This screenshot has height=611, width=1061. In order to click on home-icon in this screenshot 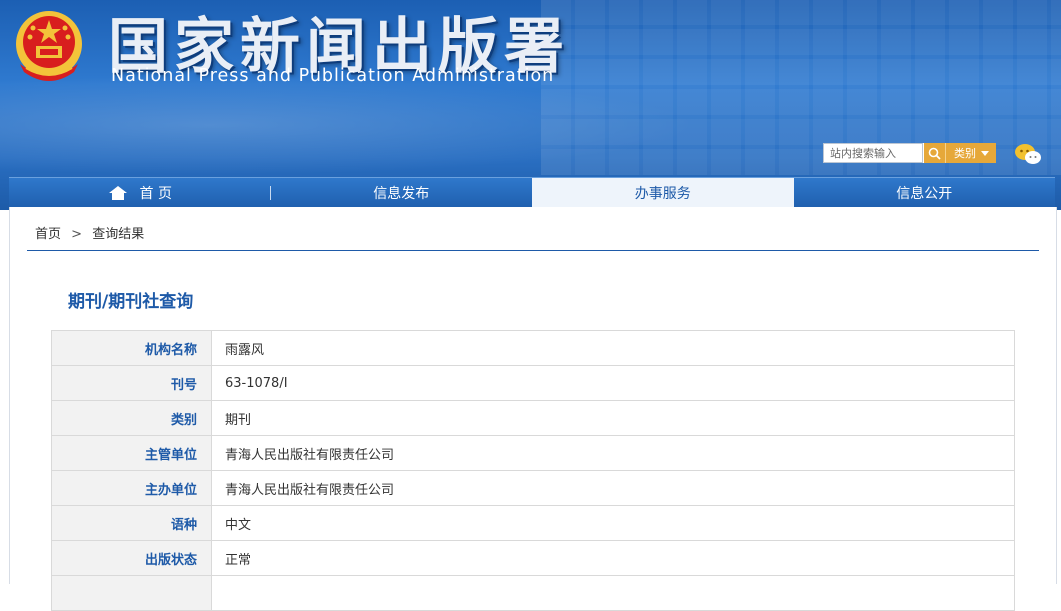, I will do `click(117, 193)`.